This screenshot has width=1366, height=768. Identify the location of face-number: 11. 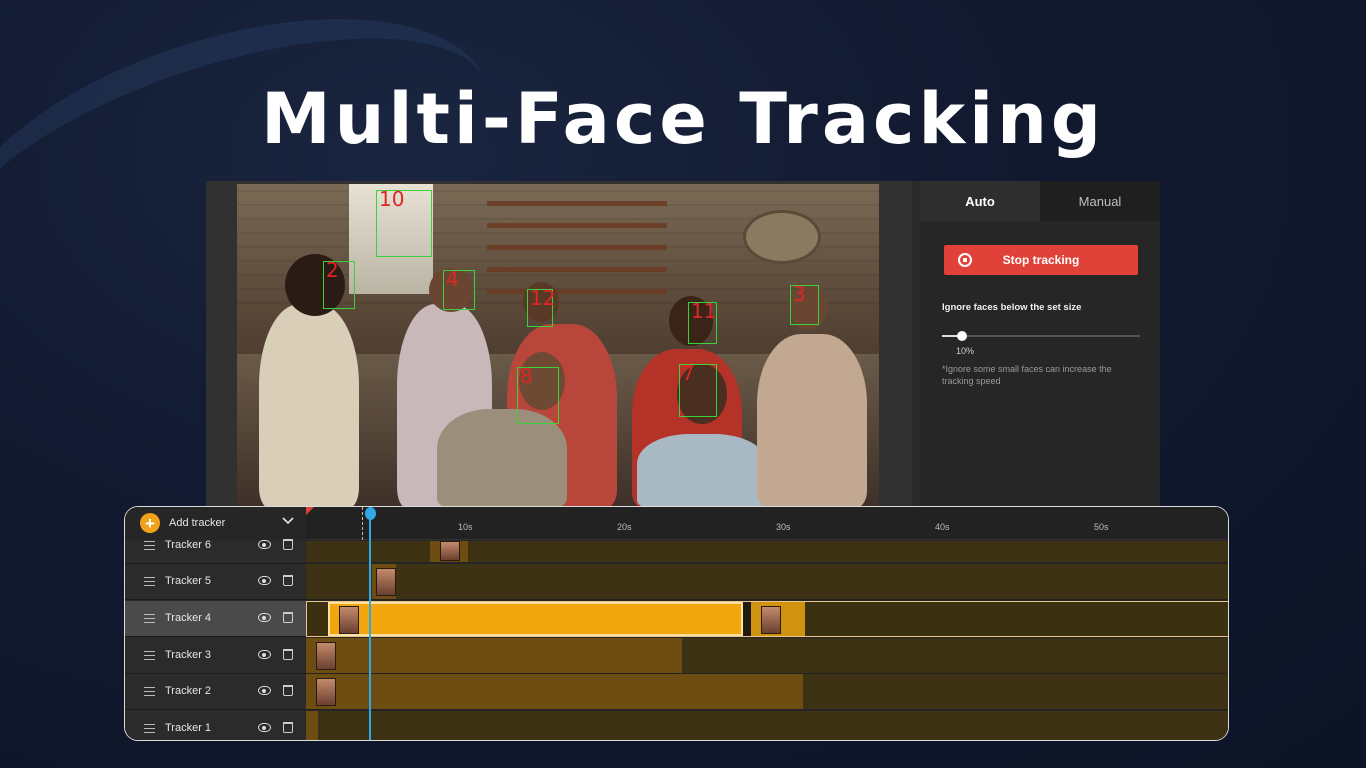
(704, 311).